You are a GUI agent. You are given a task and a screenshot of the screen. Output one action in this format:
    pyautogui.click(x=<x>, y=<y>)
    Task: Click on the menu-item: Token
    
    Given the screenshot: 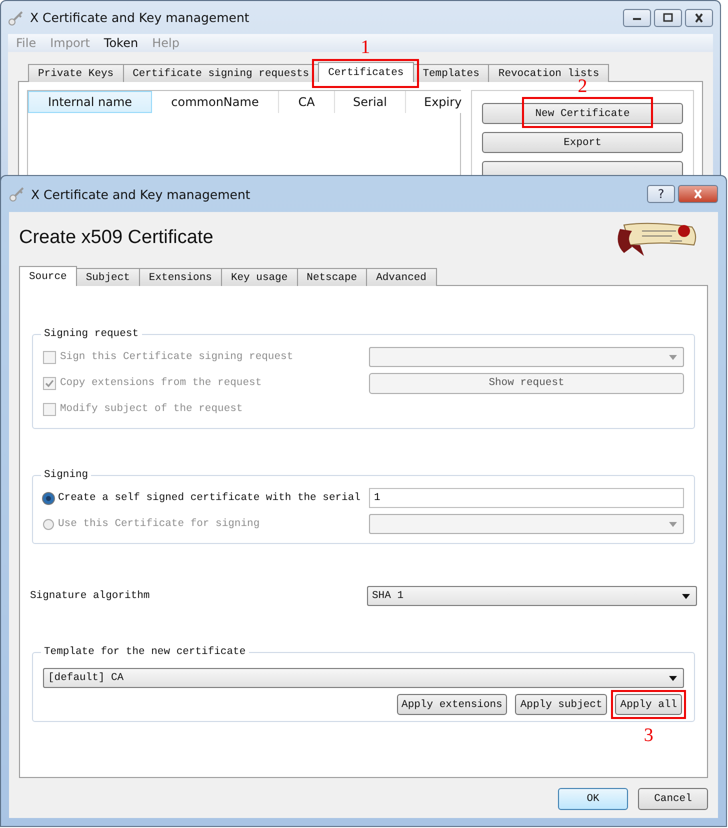 What is the action you would take?
    pyautogui.click(x=121, y=43)
    